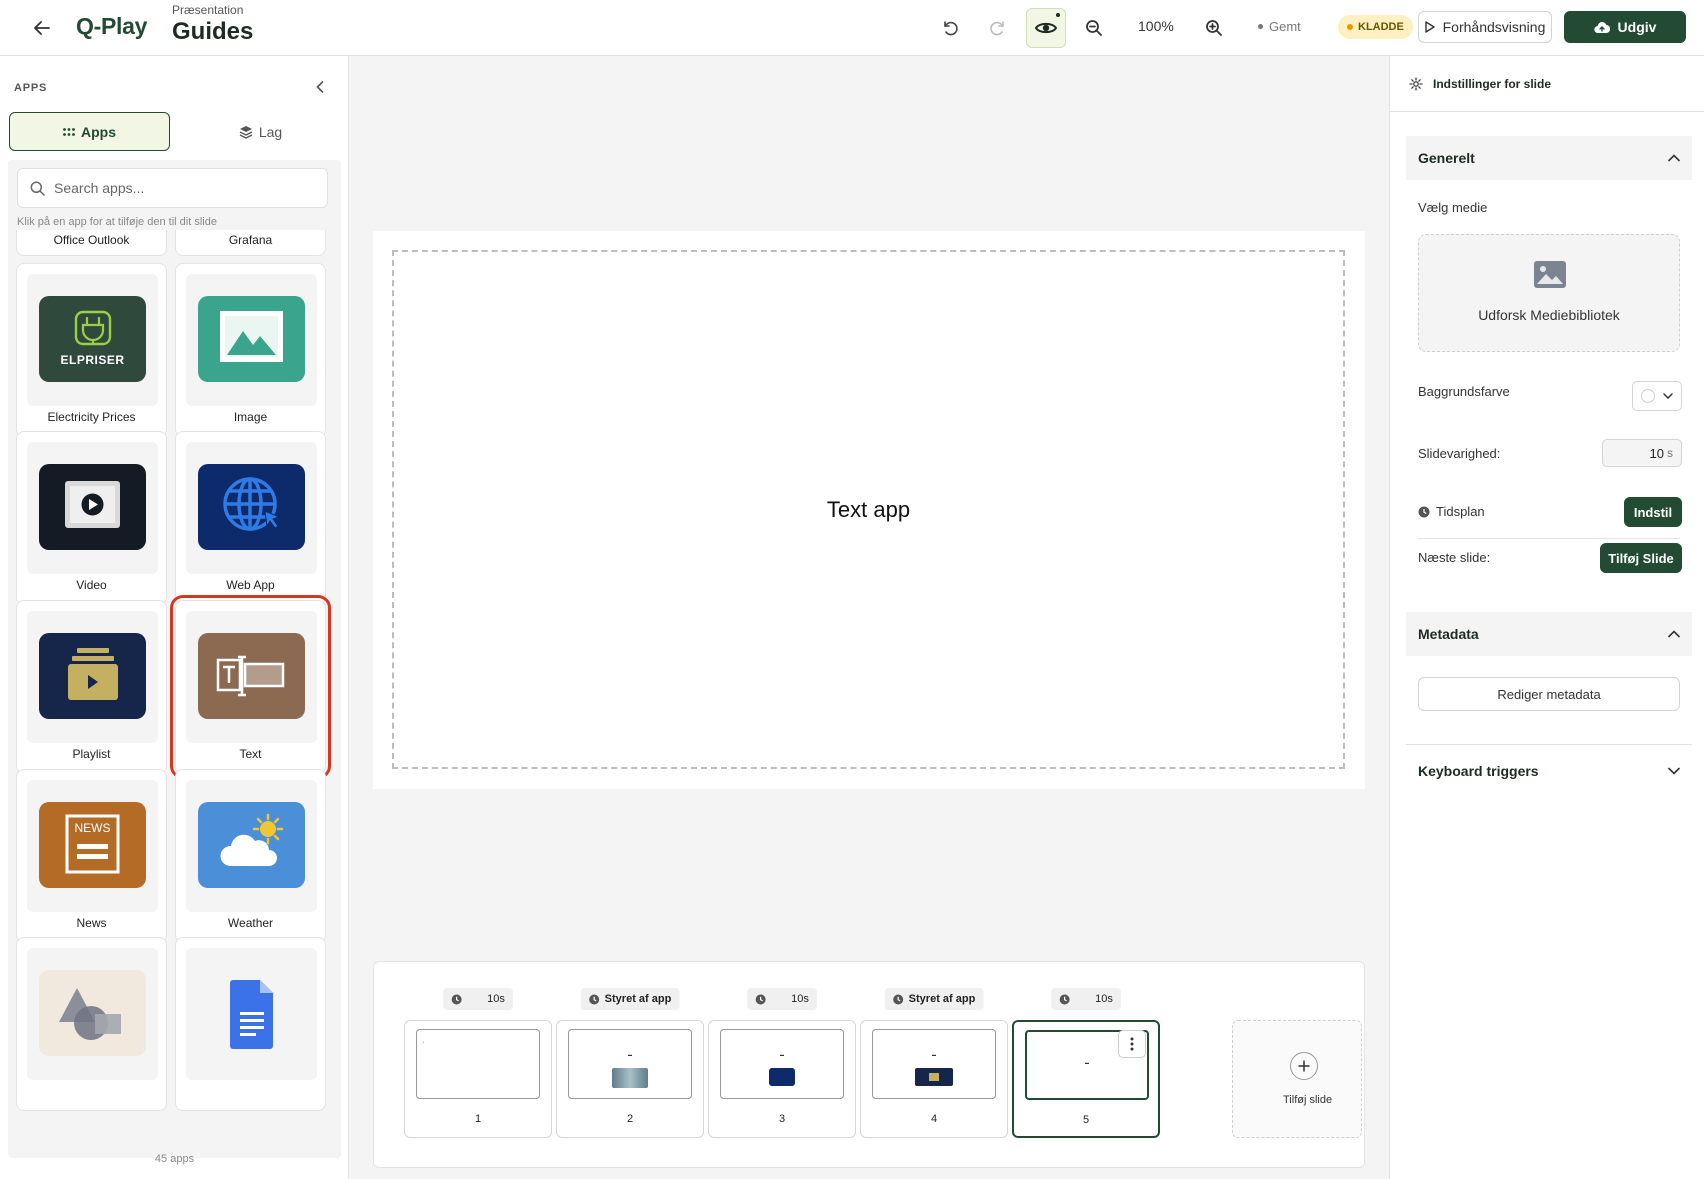 The height and width of the screenshot is (1179, 1704). Describe the element at coordinates (1549, 694) in the screenshot. I see `edit-metadata-button: Rediger metadata` at that location.